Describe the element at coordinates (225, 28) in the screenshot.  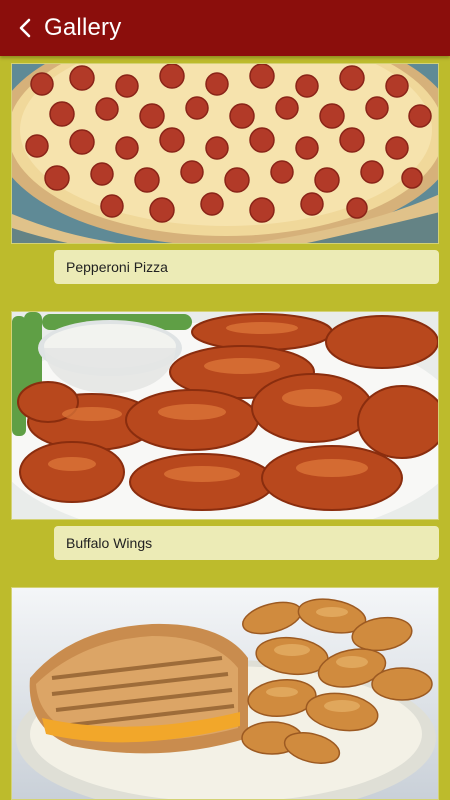
I see `app-bar: Gallery` at that location.